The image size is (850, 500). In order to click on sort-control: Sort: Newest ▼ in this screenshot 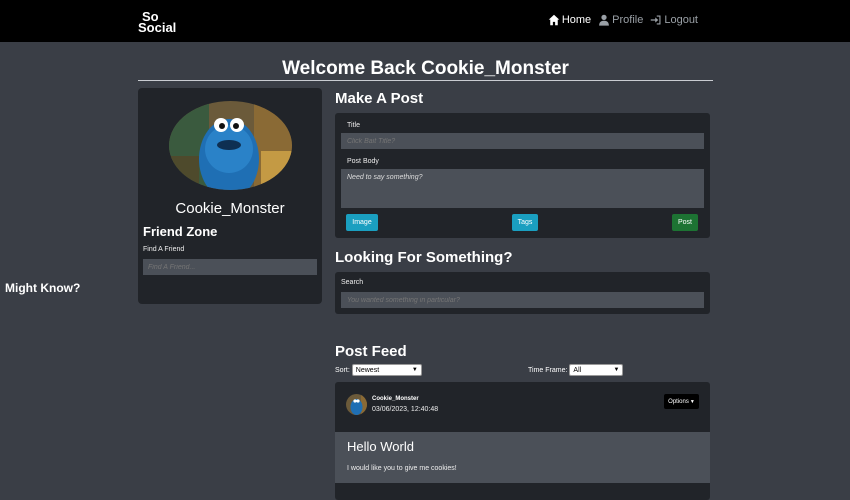, I will do `click(378, 370)`.